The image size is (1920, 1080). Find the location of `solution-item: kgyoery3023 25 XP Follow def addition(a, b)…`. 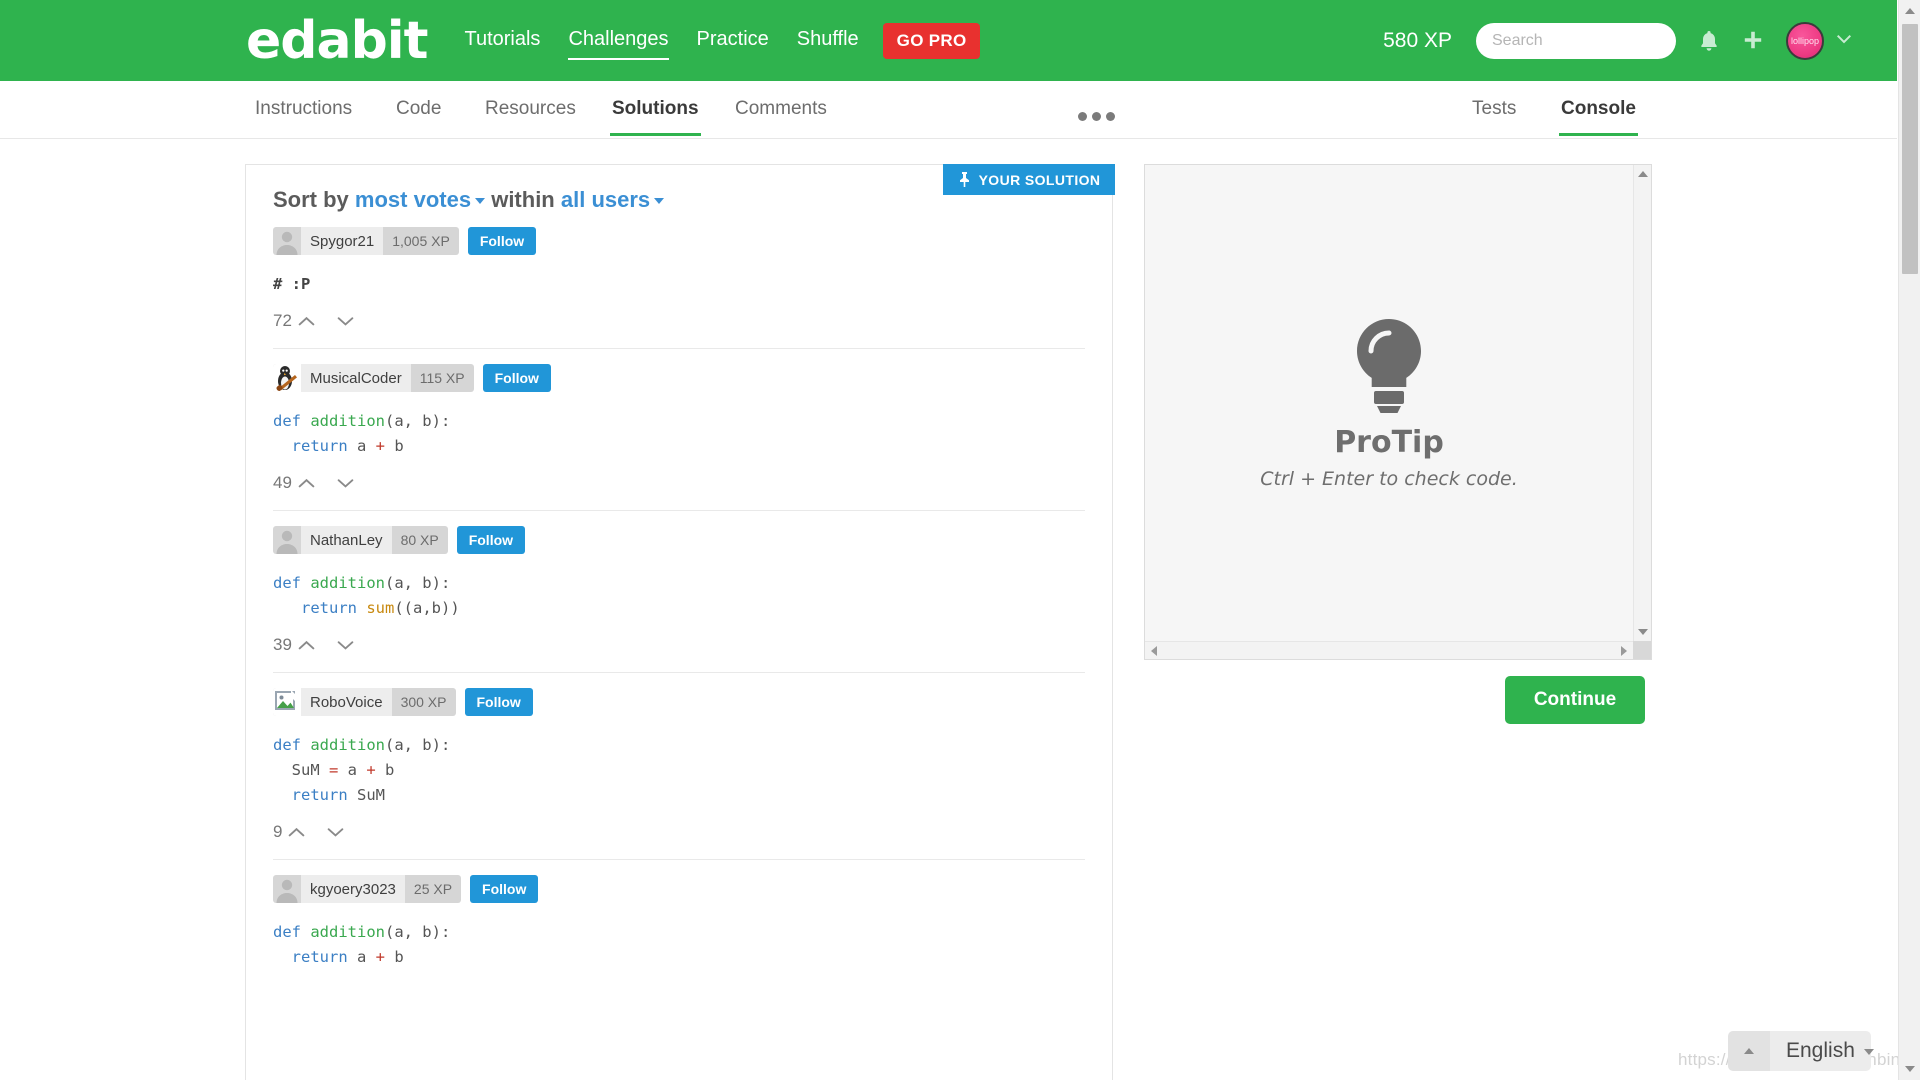

solution-item: kgyoery3023 25 XP Follow def addition(a, b)… is located at coordinates (679, 920).